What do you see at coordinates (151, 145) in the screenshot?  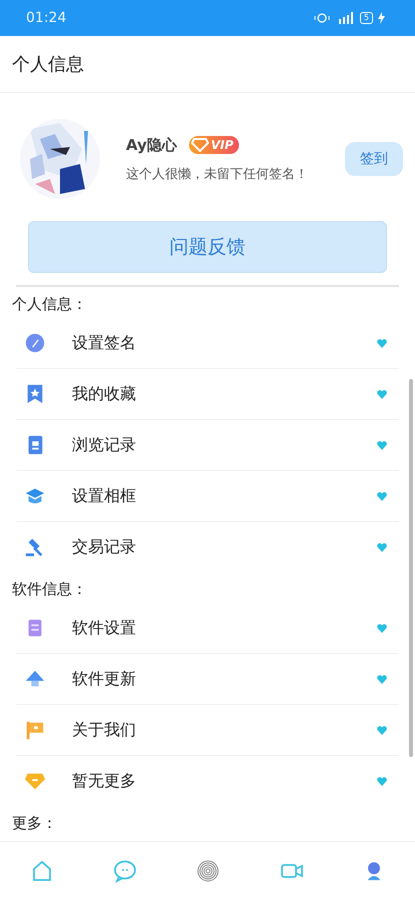 I see `user-name: Ay隐心` at bounding box center [151, 145].